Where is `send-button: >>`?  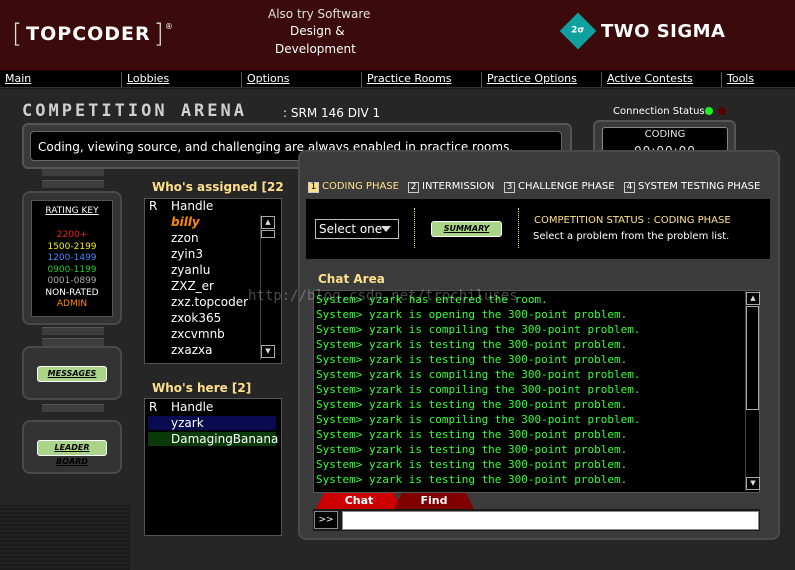 send-button: >> is located at coordinates (326, 520).